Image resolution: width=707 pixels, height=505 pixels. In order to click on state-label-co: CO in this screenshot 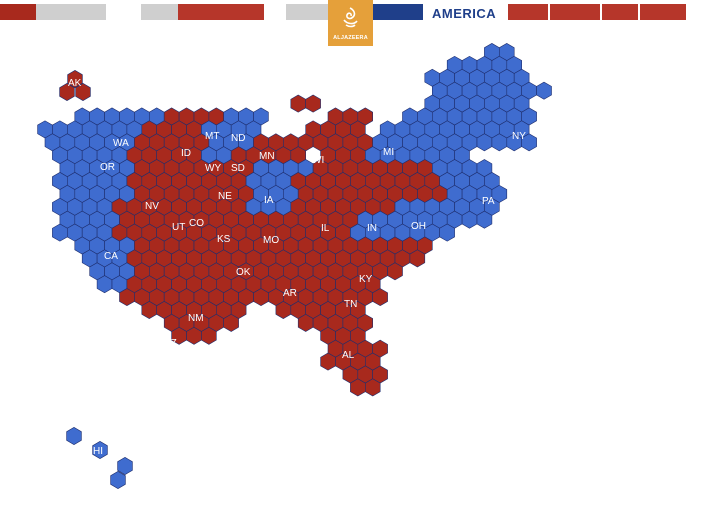, I will do `click(196, 223)`.